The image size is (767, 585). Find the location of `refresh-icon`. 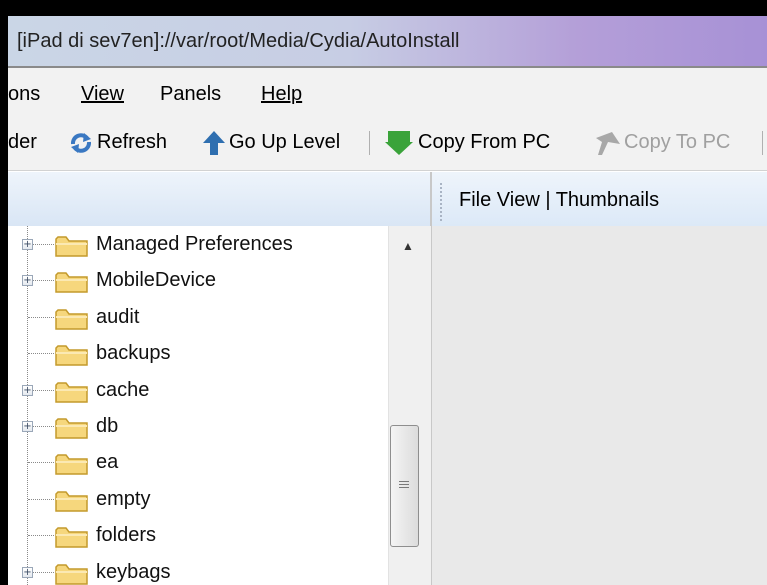

refresh-icon is located at coordinates (81, 146).